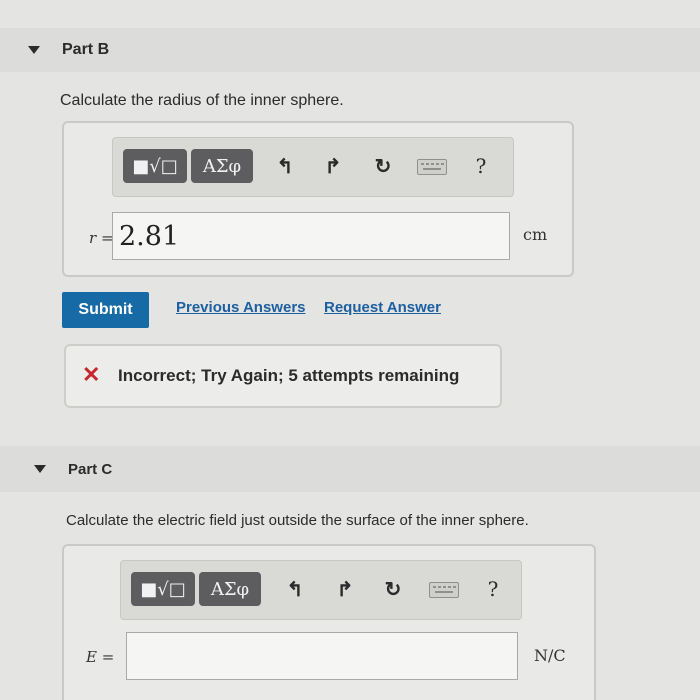 The height and width of the screenshot is (700, 700). I want to click on part-c-header: Part C, so click(350, 469).